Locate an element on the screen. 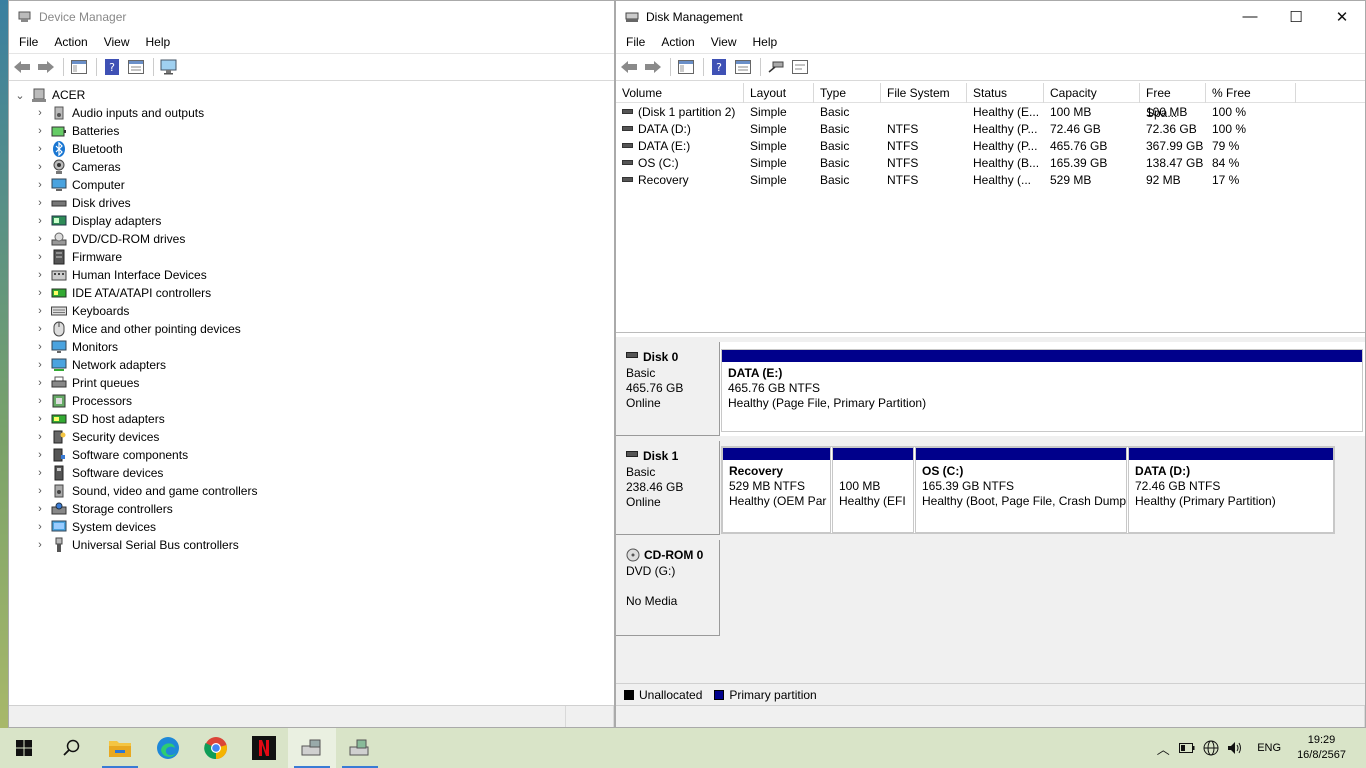 The height and width of the screenshot is (768, 1366). tree-item-category: › Firmware is located at coordinates (311, 257).